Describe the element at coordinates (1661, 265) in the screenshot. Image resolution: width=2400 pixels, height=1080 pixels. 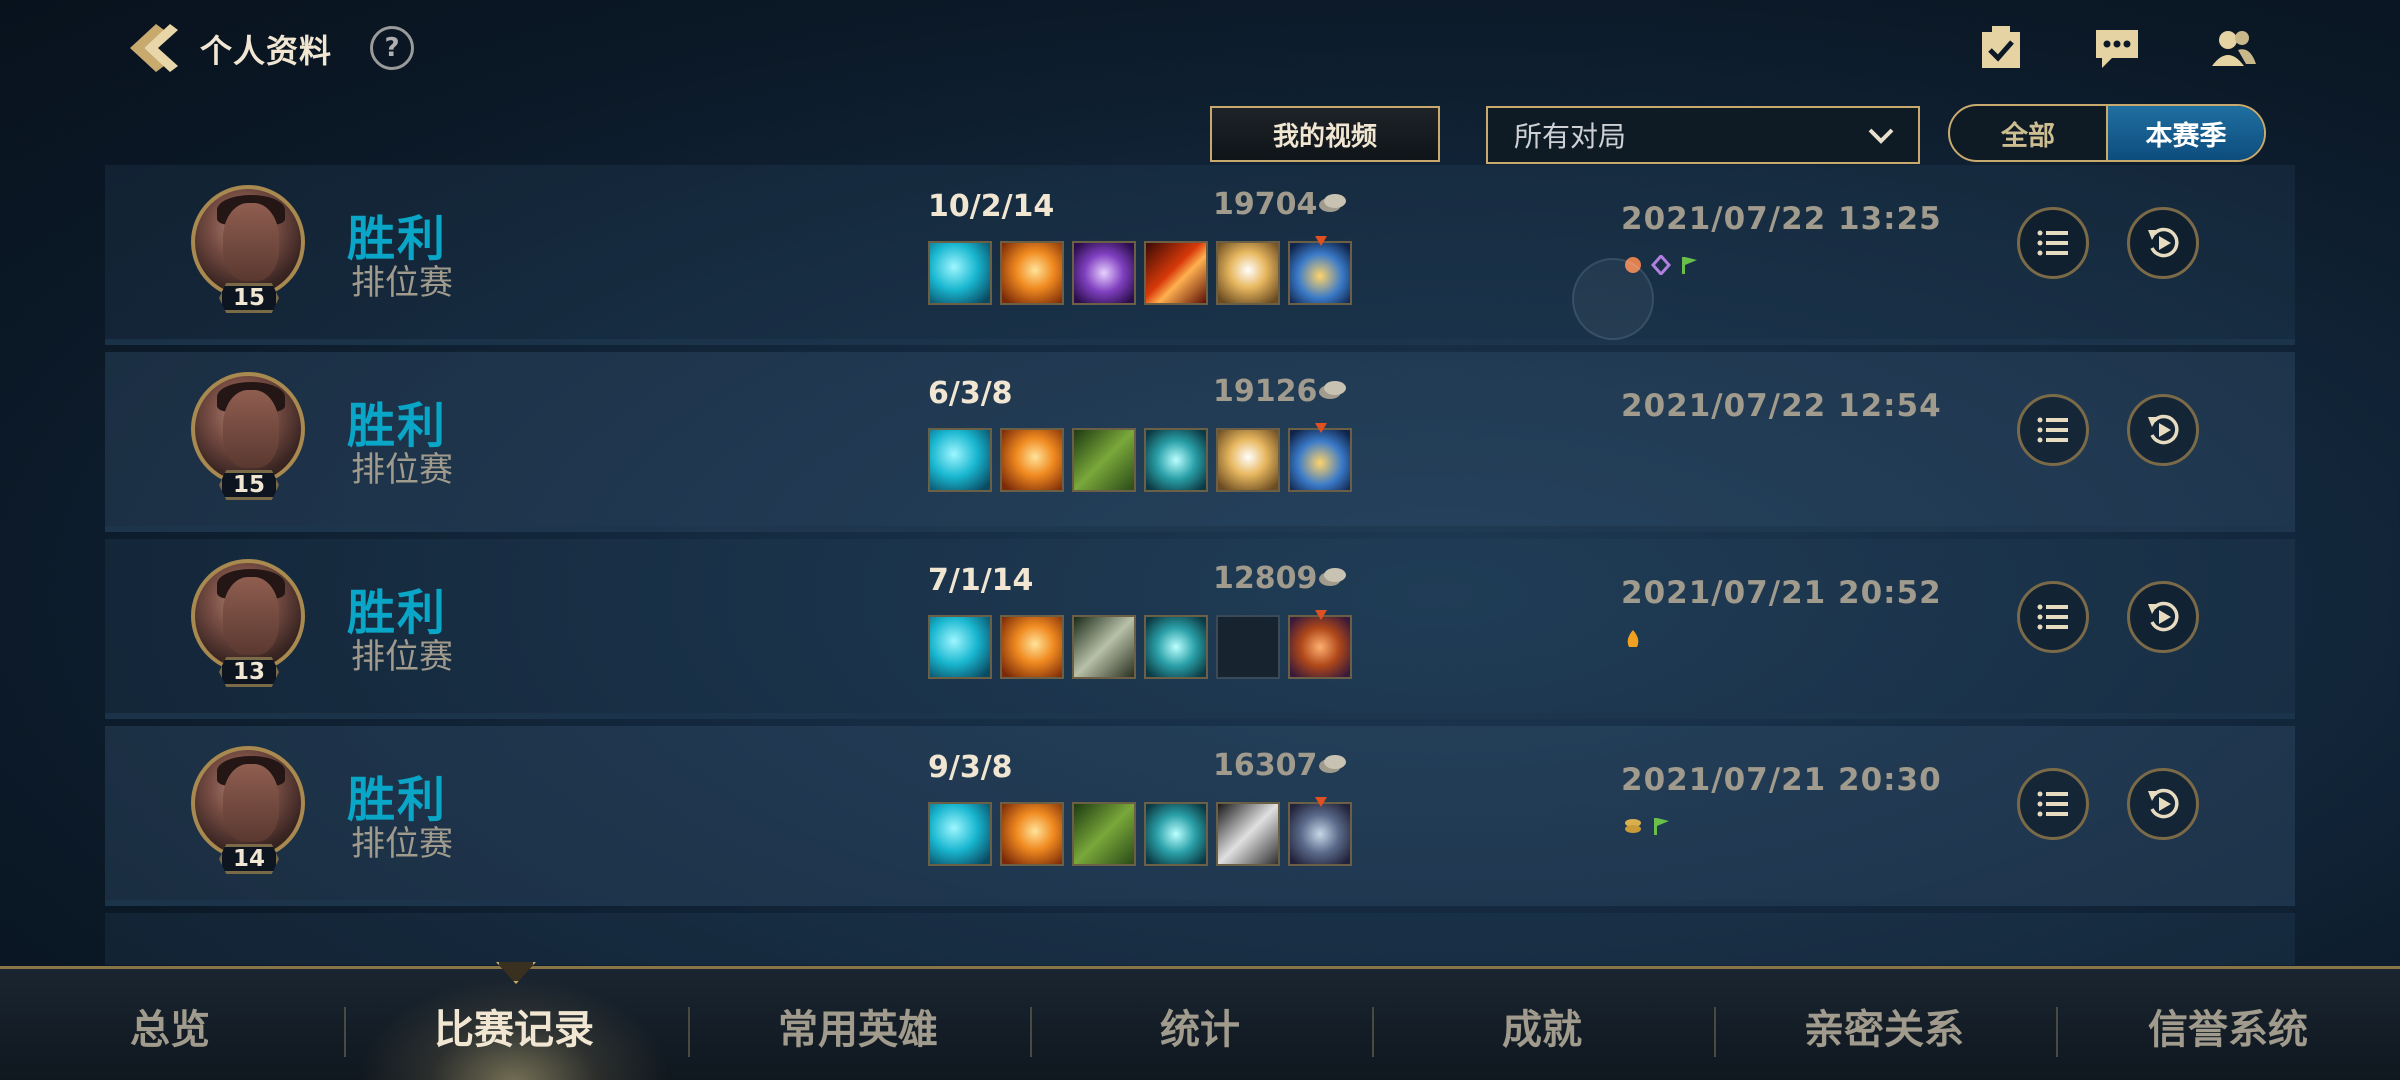
I see `gem-badge-icon` at that location.